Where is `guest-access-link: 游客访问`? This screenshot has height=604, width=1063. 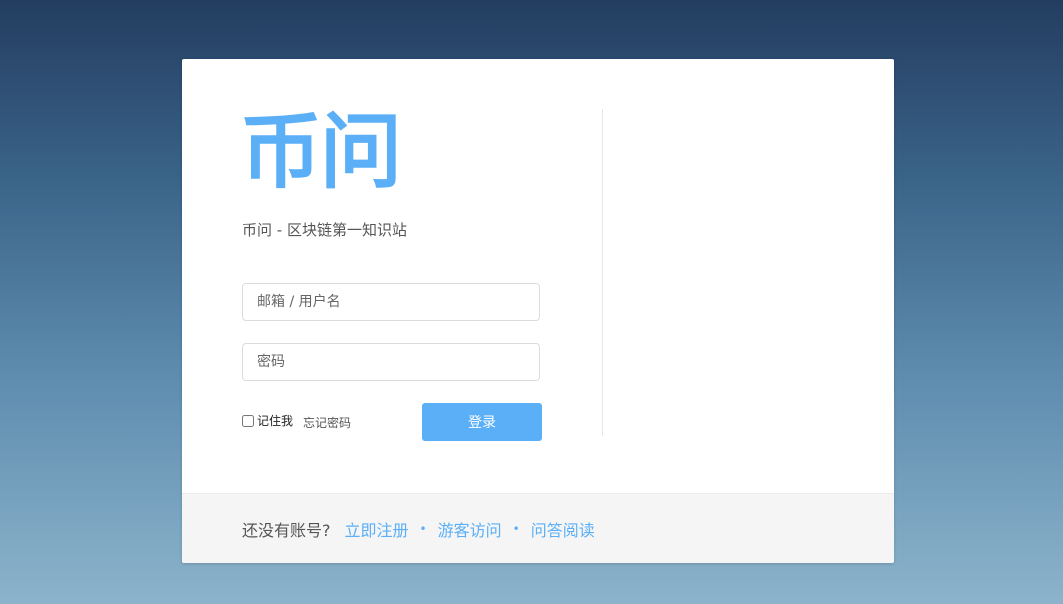 guest-access-link: 游客访问 is located at coordinates (470, 529).